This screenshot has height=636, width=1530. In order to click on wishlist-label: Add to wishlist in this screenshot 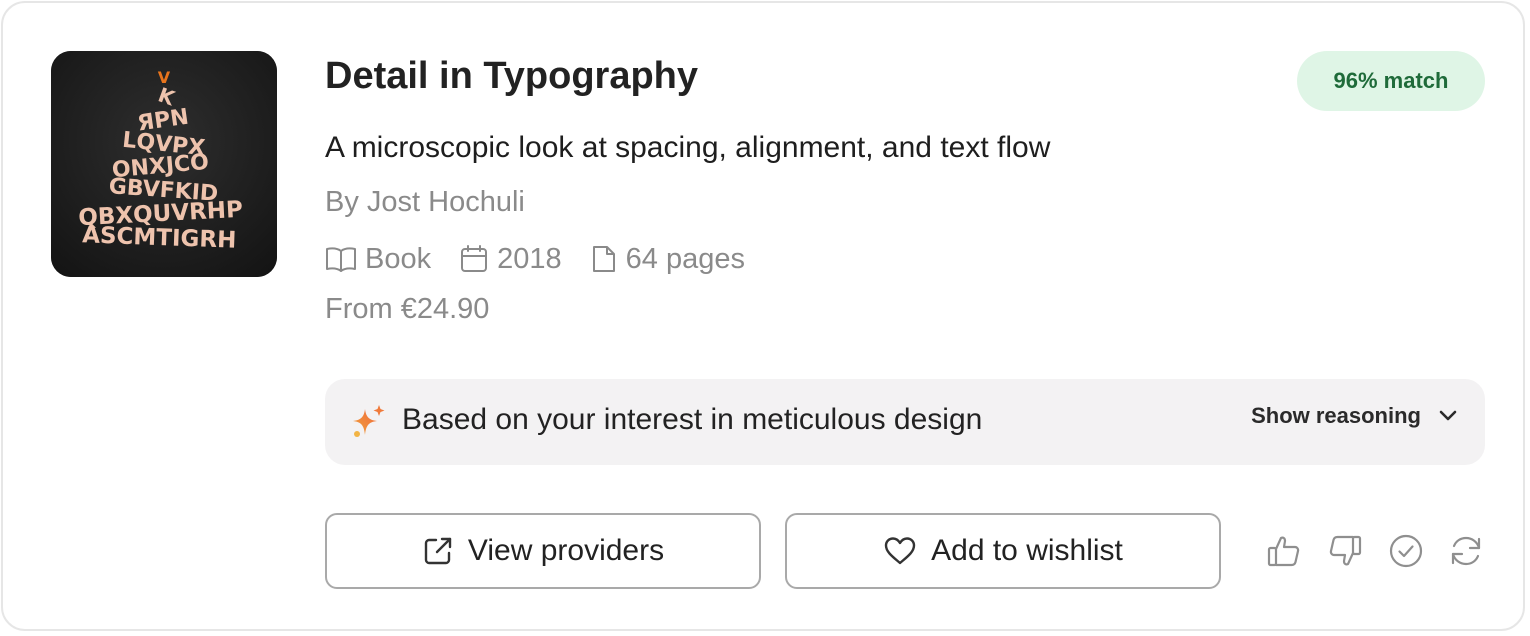, I will do `click(1027, 550)`.